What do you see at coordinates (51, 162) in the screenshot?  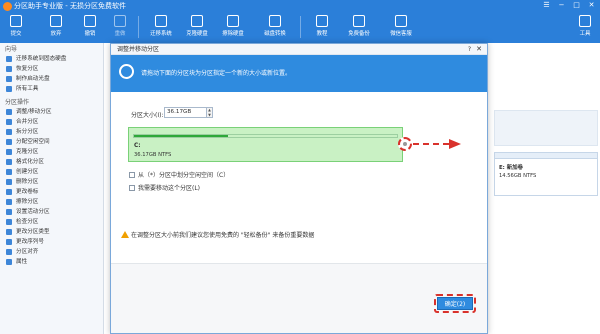 I see `sidebar-item-format: 格式化分区` at bounding box center [51, 162].